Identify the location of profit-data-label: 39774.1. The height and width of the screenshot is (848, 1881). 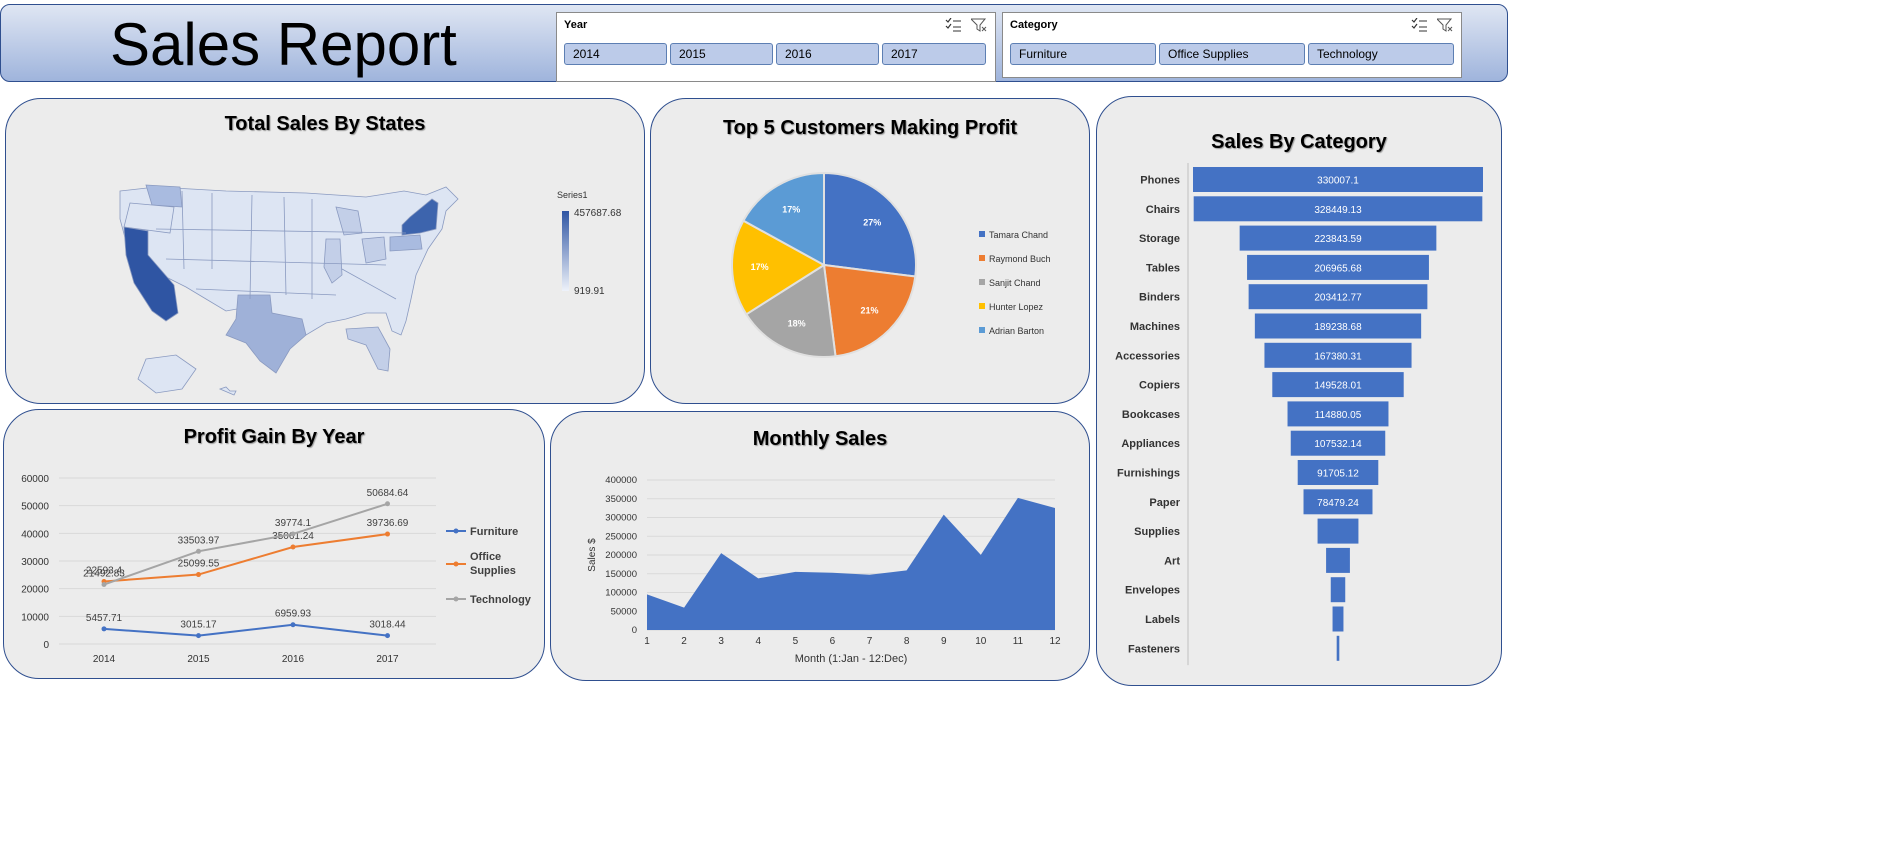
(293, 523).